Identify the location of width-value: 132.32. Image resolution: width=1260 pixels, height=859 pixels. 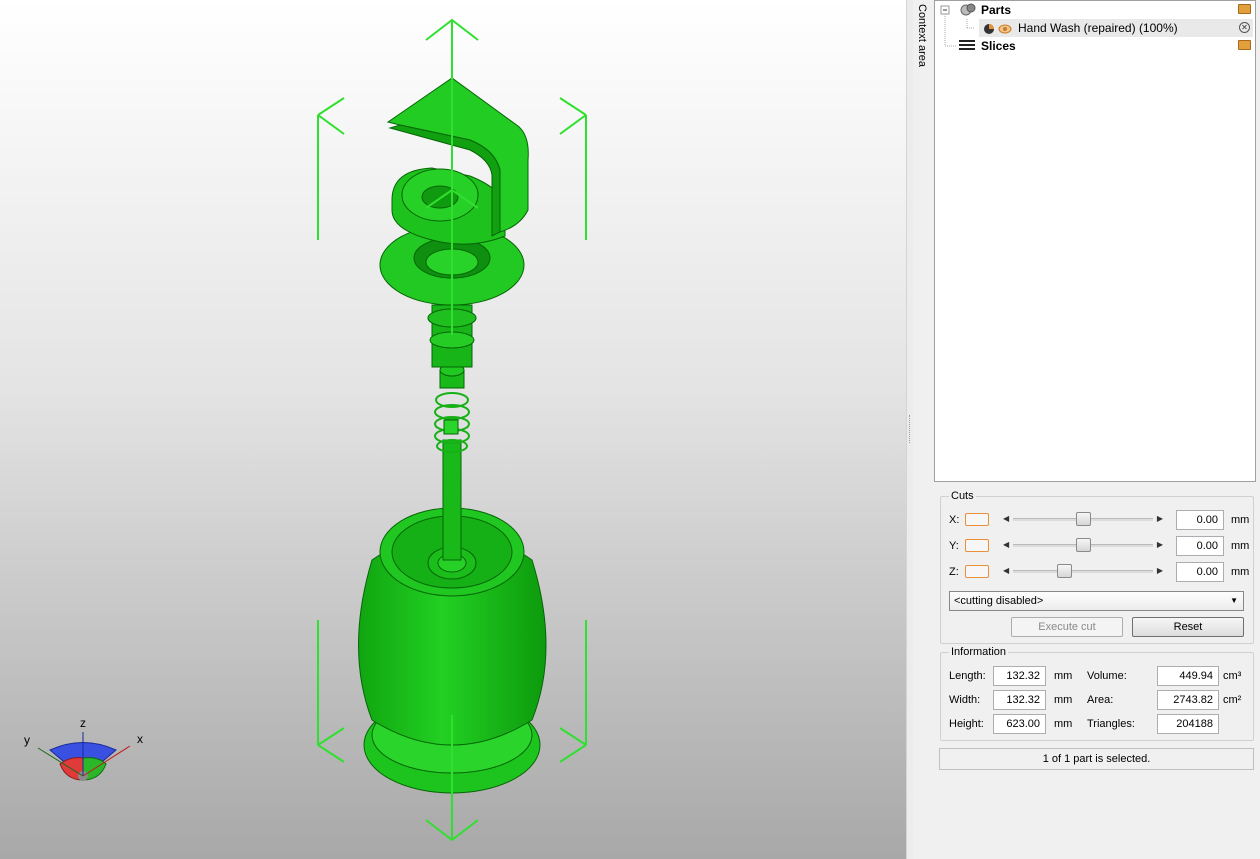
(1019, 700).